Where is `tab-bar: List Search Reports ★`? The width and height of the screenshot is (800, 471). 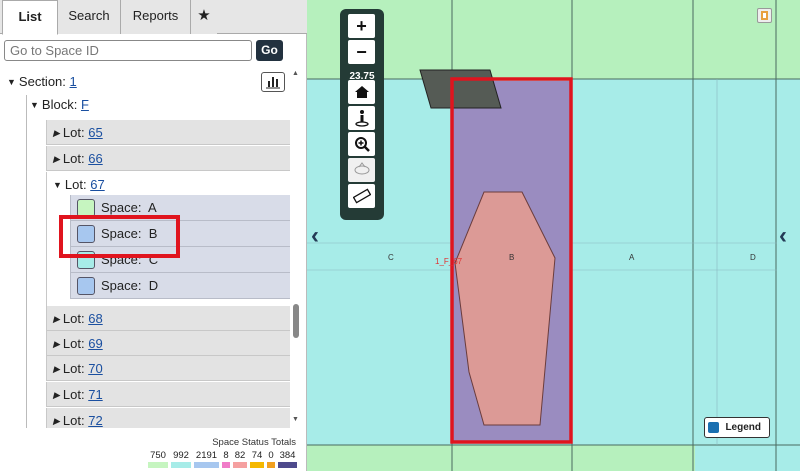 tab-bar: List Search Reports ★ is located at coordinates (153, 17).